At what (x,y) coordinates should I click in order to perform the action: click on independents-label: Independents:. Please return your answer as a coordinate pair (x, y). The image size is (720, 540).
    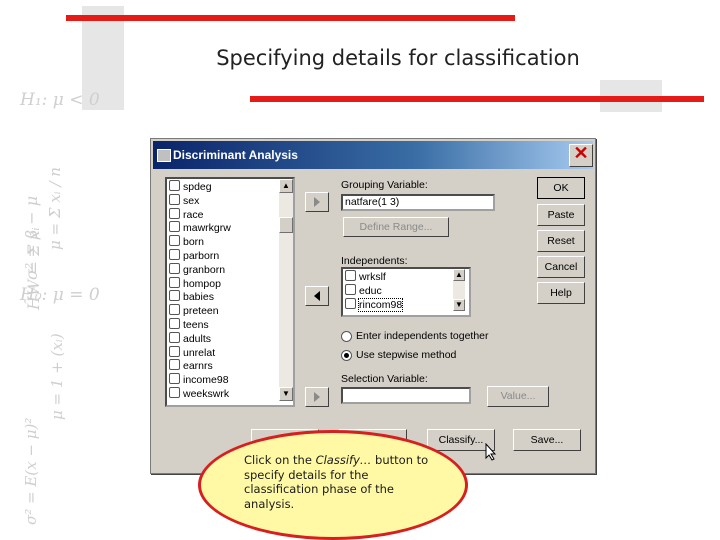
    Looking at the image, I should click on (374, 261).